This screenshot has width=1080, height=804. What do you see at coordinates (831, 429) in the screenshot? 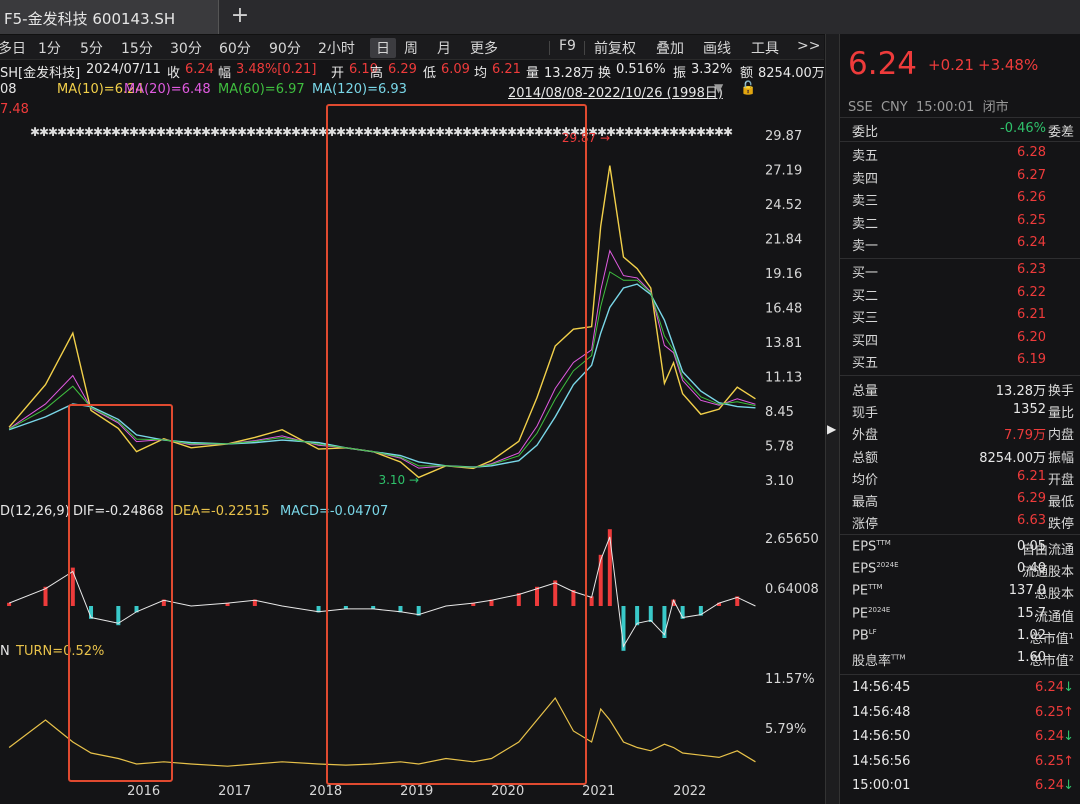
I see `collapse-arrow-icon: ▶` at bounding box center [831, 429].